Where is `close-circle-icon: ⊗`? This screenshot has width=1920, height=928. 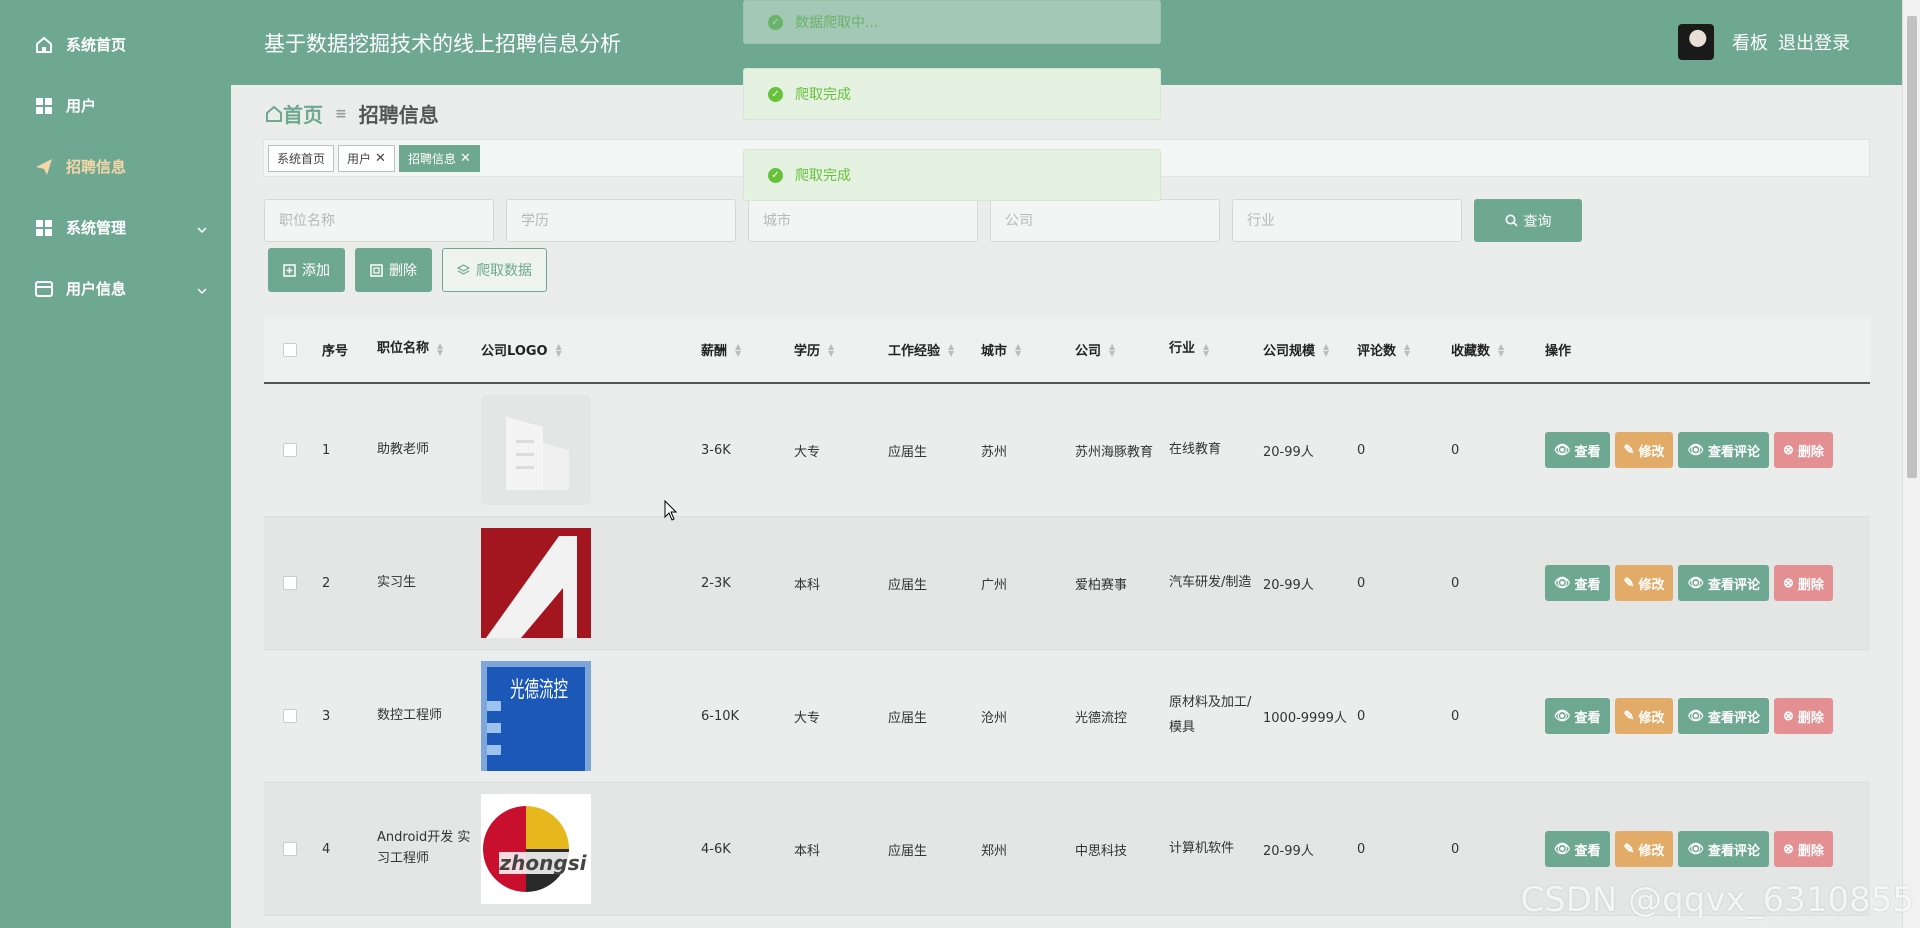
close-circle-icon: ⊗ is located at coordinates (1788, 848).